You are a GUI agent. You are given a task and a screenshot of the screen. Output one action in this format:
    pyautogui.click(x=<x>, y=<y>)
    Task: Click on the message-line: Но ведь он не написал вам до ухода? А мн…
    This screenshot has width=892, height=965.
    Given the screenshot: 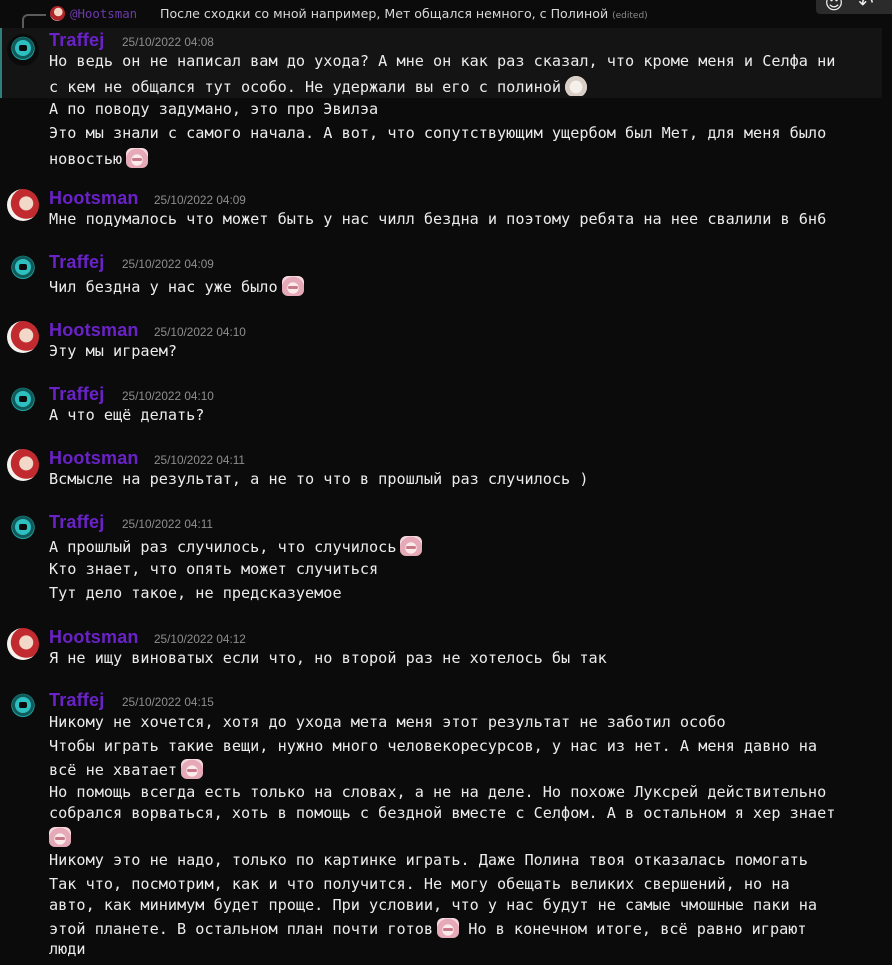 What is the action you would take?
    pyautogui.click(x=442, y=61)
    